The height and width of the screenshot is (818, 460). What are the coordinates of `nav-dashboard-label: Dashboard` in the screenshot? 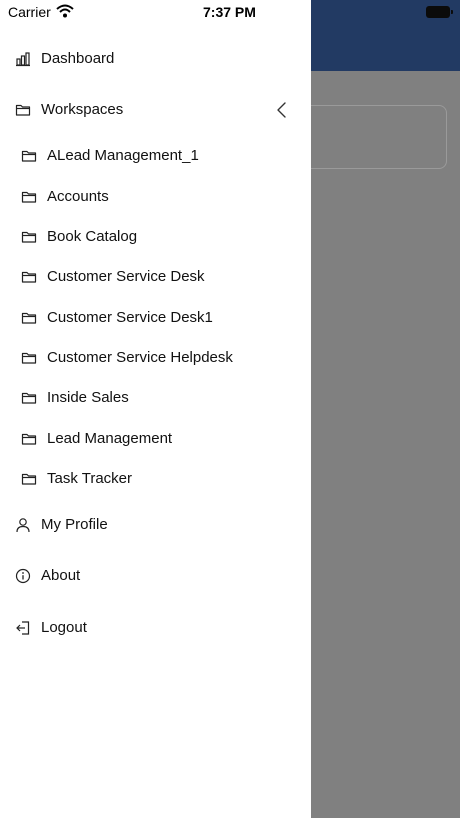 It's located at (78, 58).